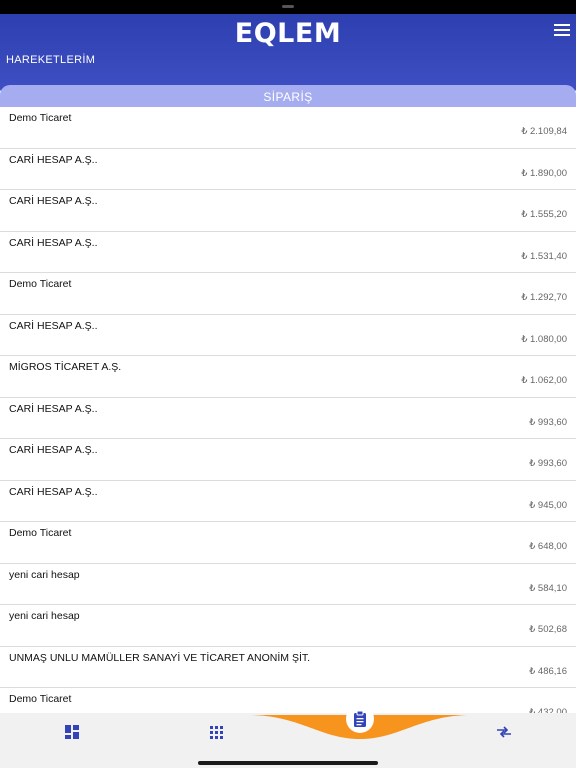  I want to click on camera-notch, so click(288, 6).